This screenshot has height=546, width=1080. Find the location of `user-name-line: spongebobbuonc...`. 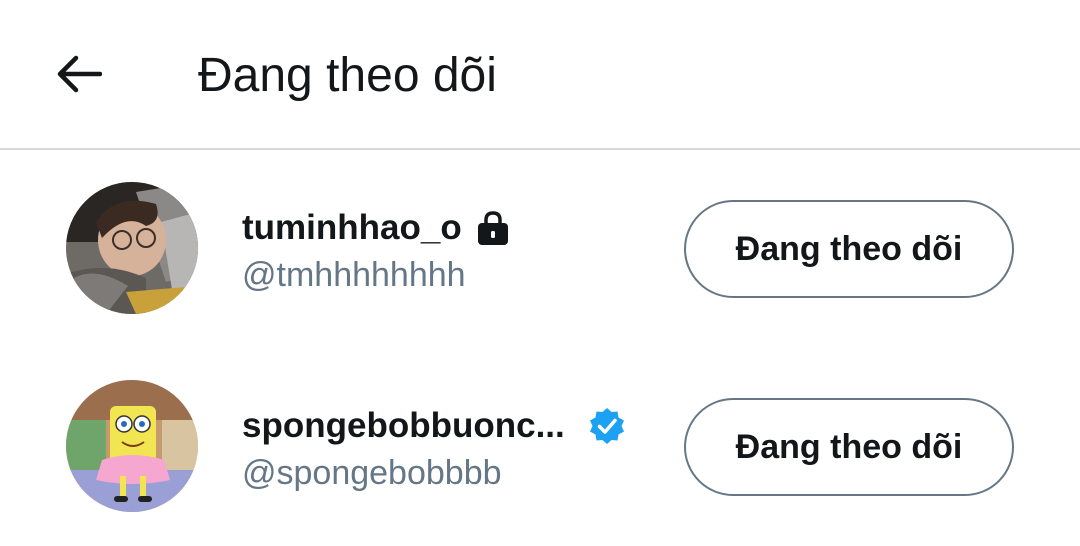

user-name-line: spongebobbuonc... is located at coordinates (434, 426).